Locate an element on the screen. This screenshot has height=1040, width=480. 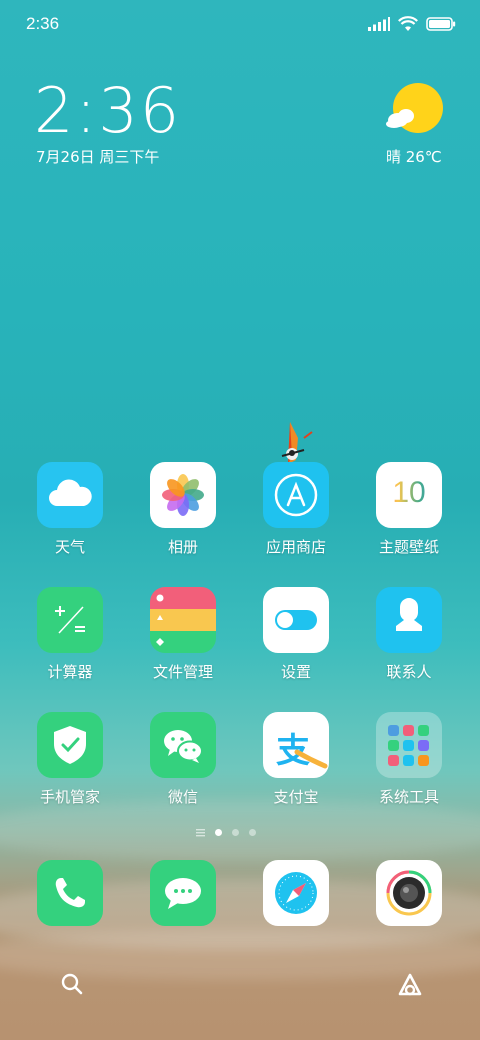
app-security: 手机管家 is located at coordinates (70, 759).